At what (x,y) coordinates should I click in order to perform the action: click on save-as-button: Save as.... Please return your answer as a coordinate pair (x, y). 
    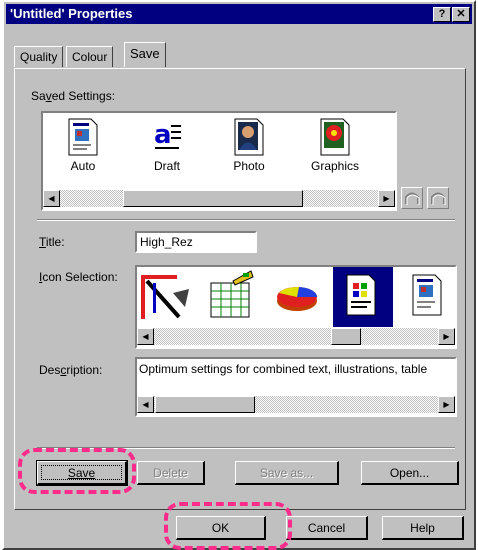
    Looking at the image, I should click on (287, 473).